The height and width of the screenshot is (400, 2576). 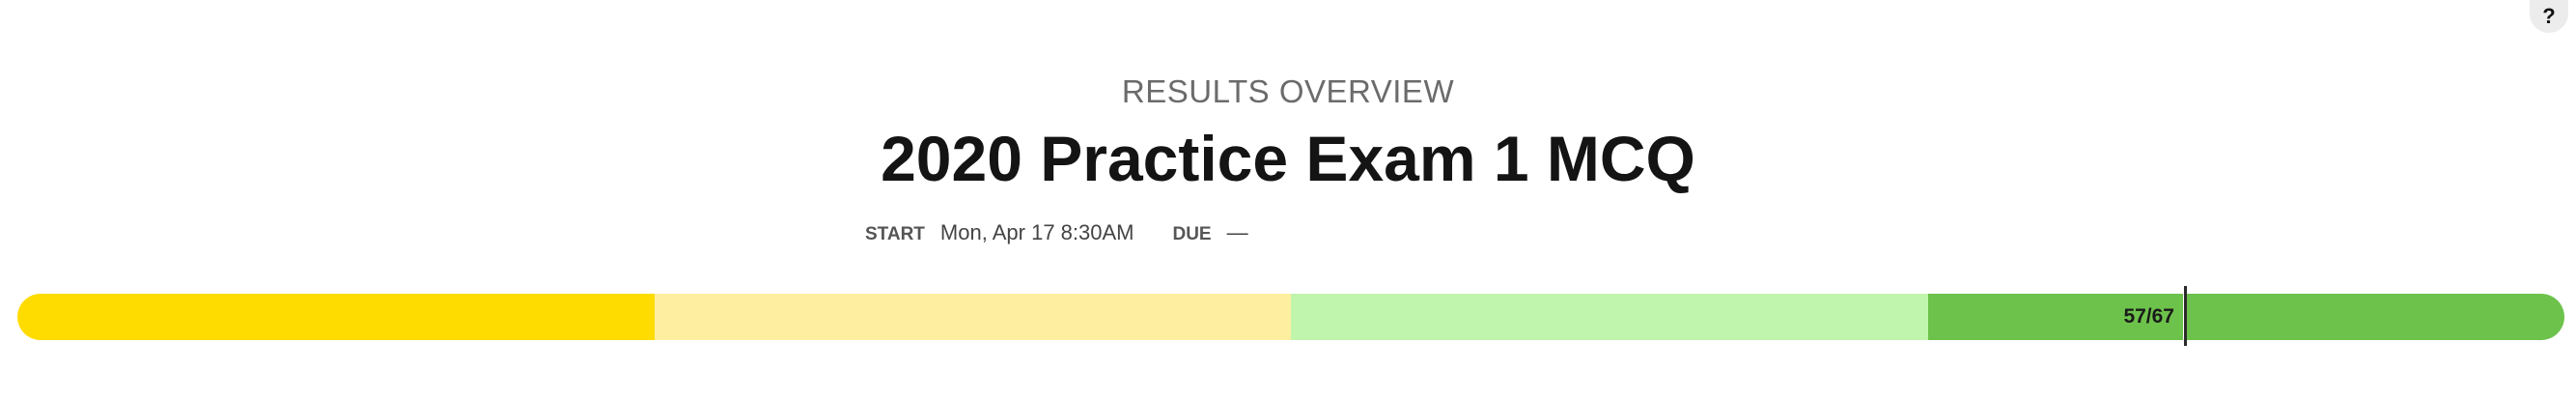 I want to click on exam-meta: START Mon, Apr 17 8:30AM DUE —, so click(x=1056, y=232).